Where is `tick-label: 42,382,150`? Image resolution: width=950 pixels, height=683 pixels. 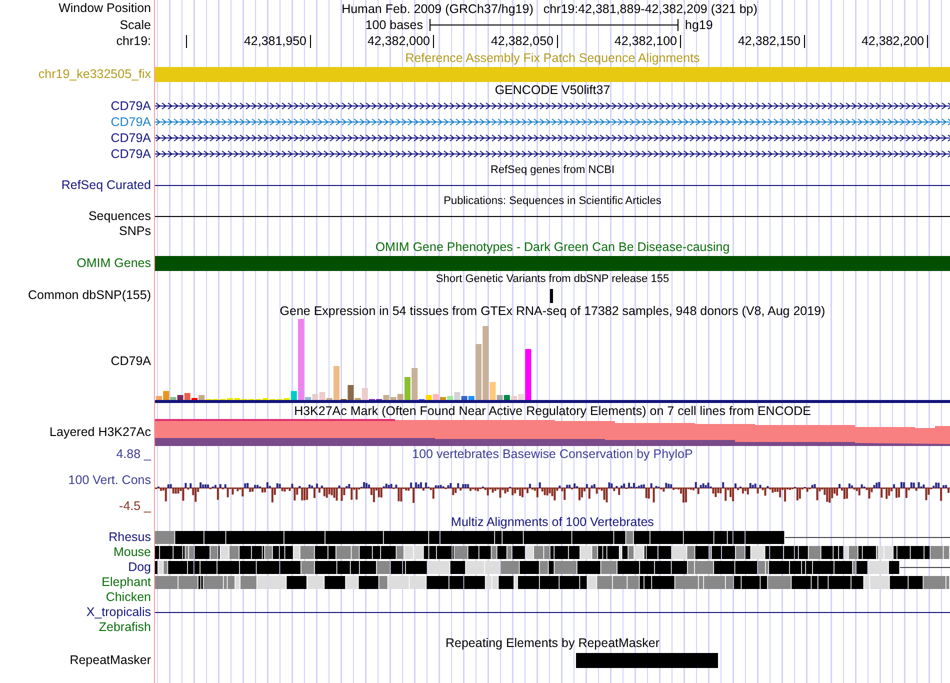
tick-label: 42,382,150 is located at coordinates (770, 41).